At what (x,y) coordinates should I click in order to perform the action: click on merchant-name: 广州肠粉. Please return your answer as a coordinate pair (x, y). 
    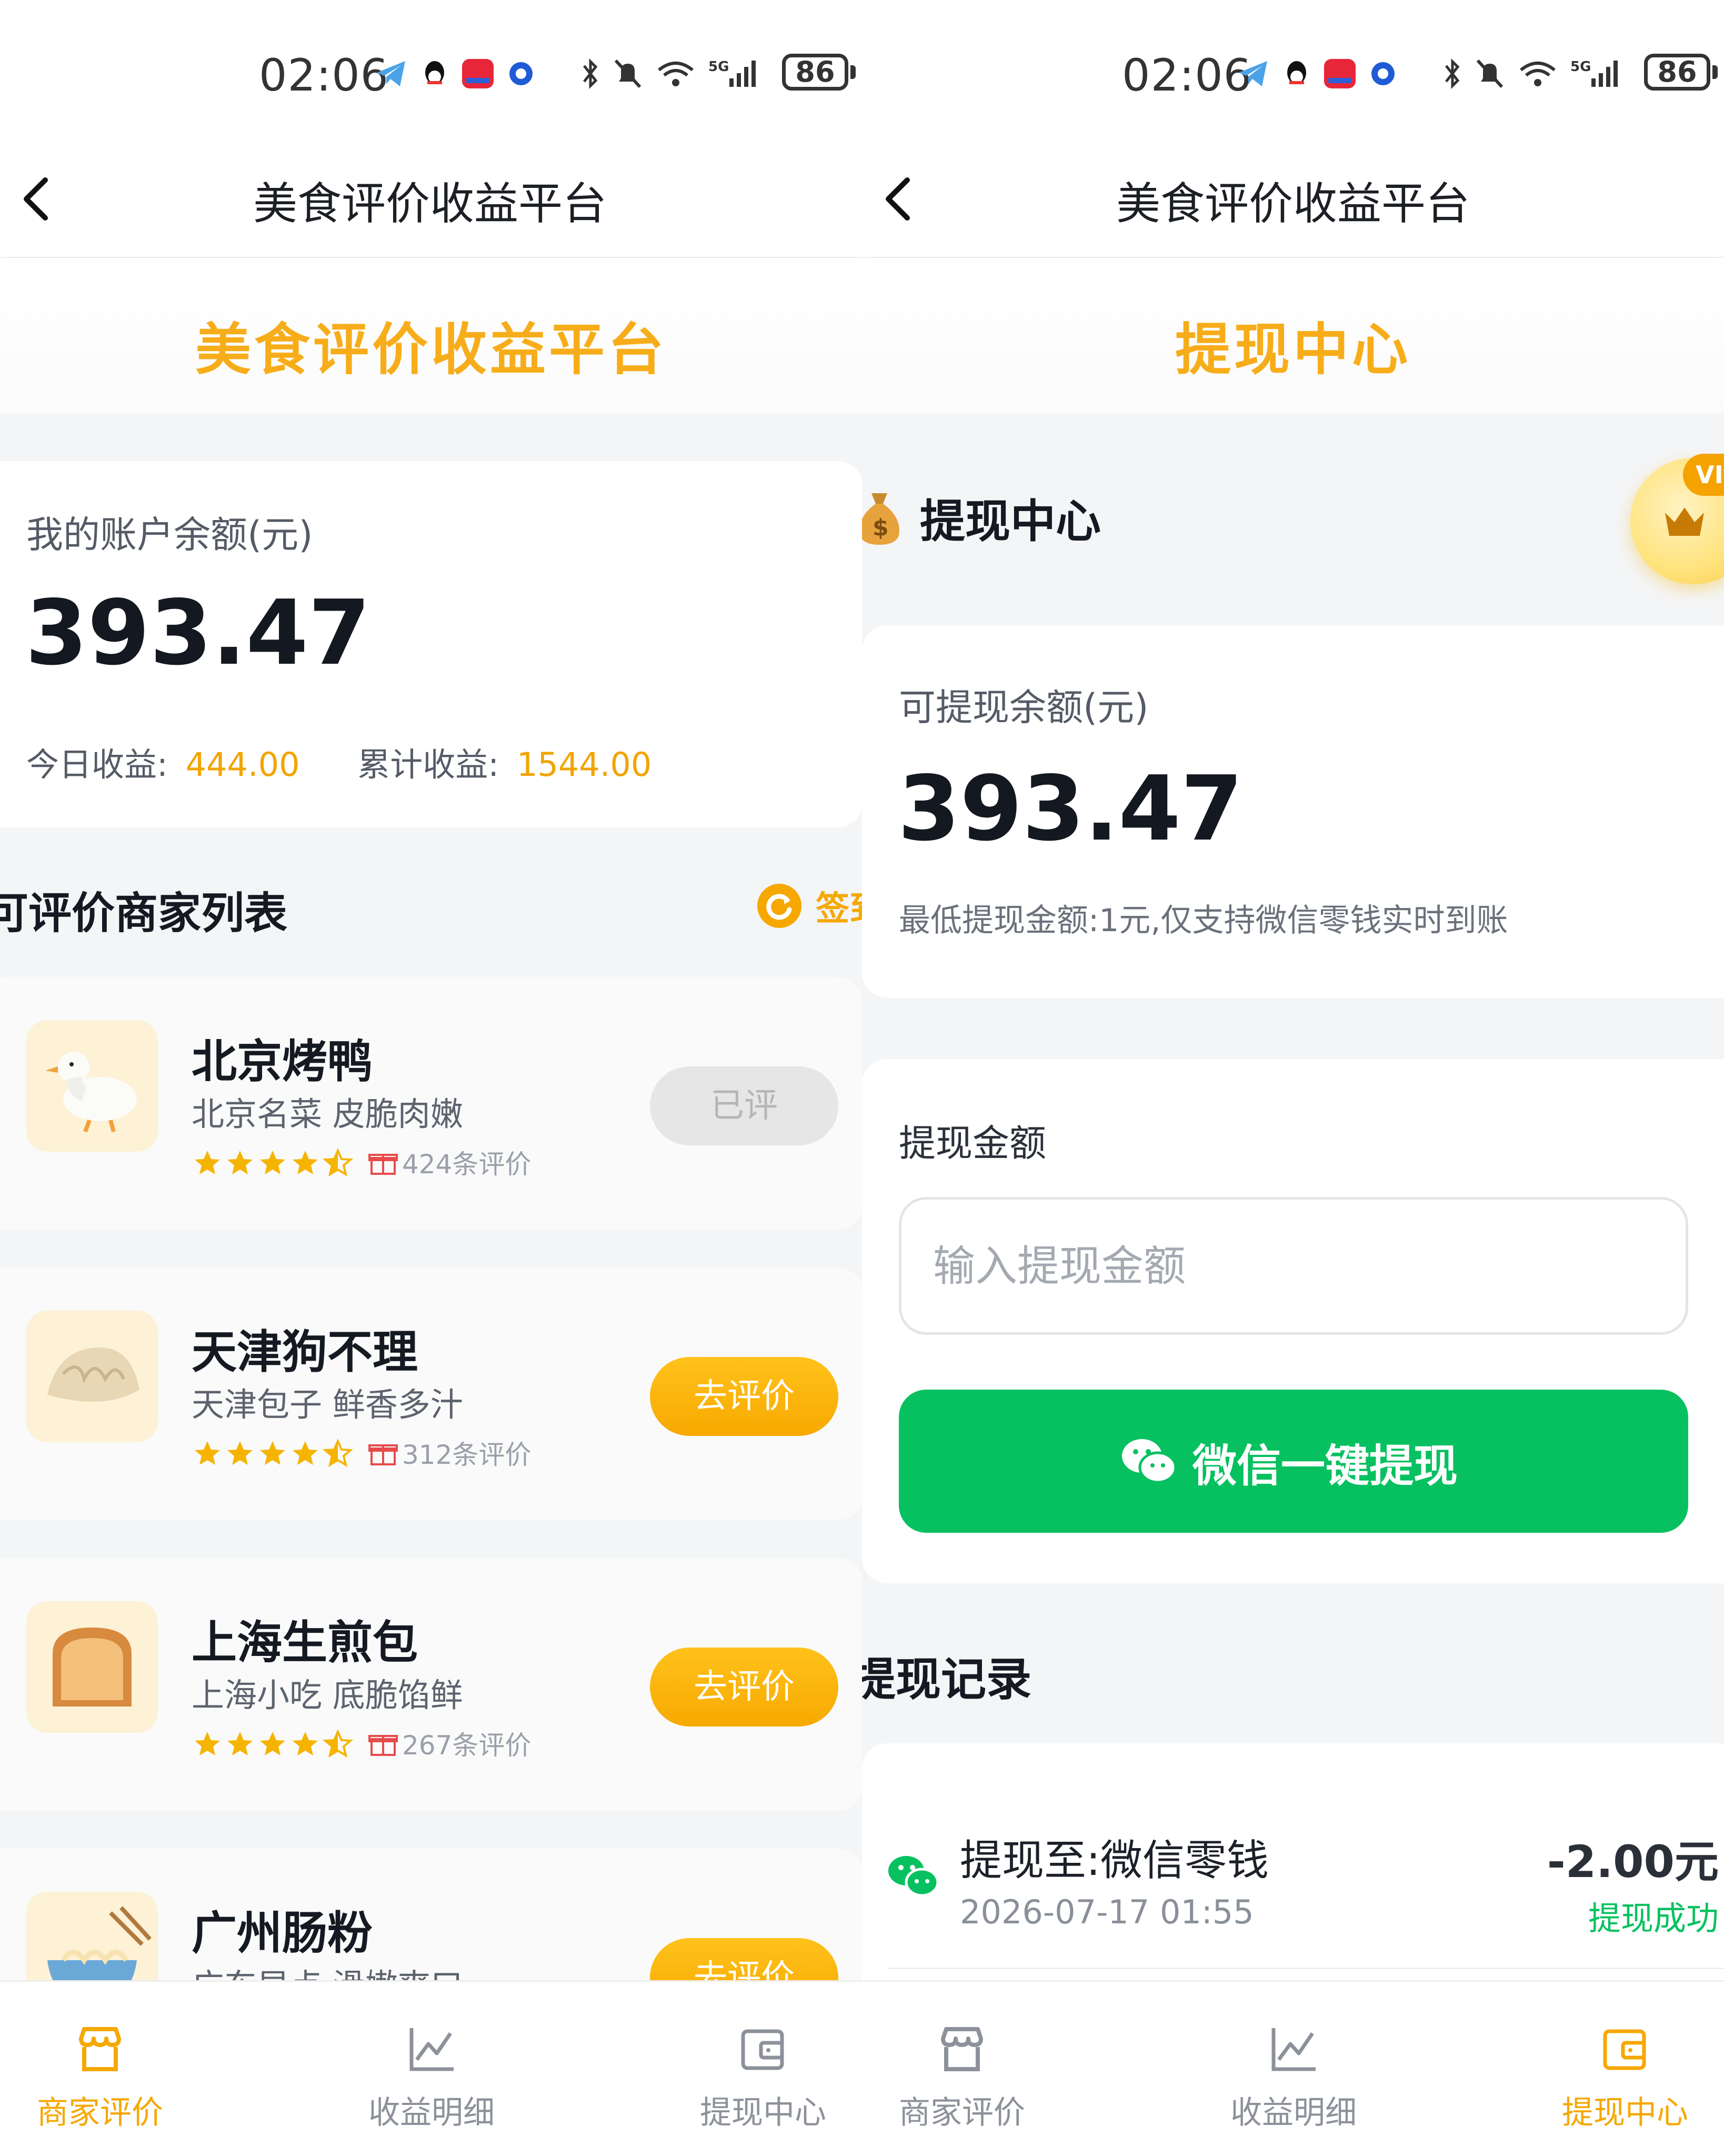
    Looking at the image, I should click on (282, 1933).